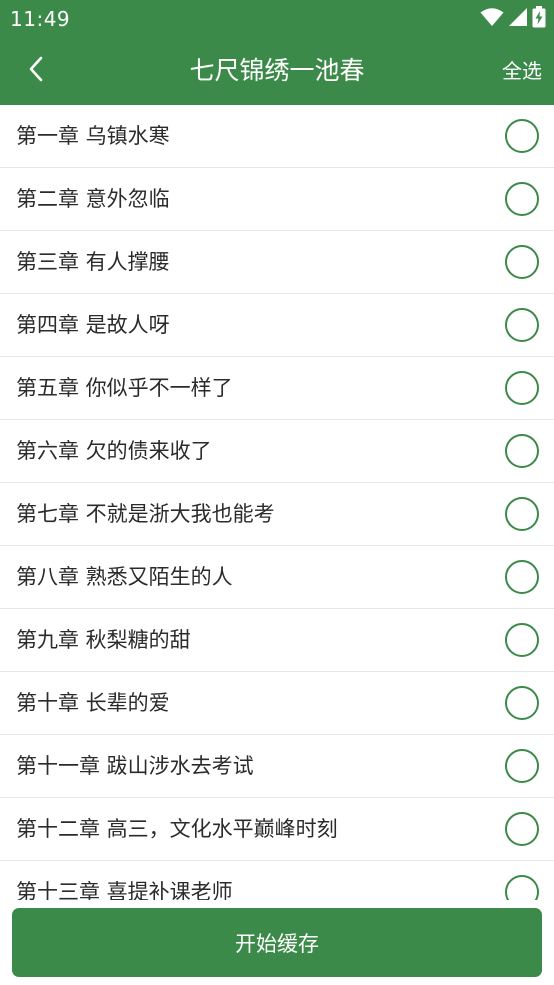  Describe the element at coordinates (277, 703) in the screenshot. I see `chapter-row: 第十章 长辈的爱` at that location.